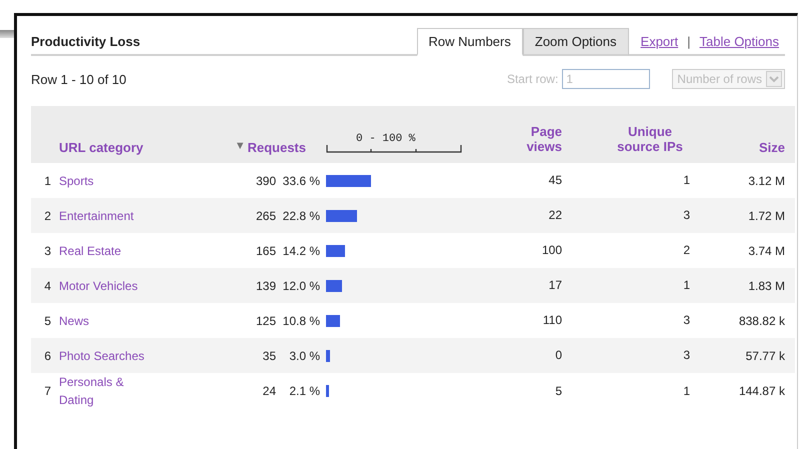 This screenshot has height=449, width=805. Describe the element at coordinates (301, 215) in the screenshot. I see `table-cell-text: 22.8 %` at that location.